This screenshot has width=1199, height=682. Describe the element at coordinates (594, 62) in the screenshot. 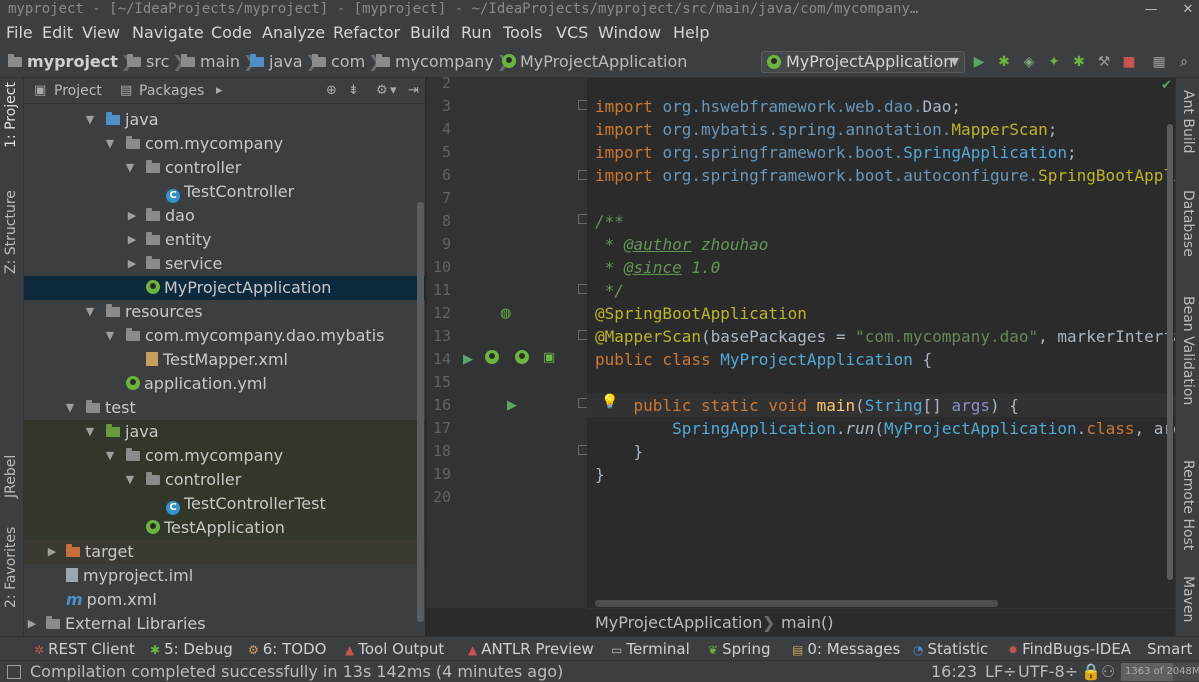

I see `breadcrumb-class: MyProjectApplication` at that location.